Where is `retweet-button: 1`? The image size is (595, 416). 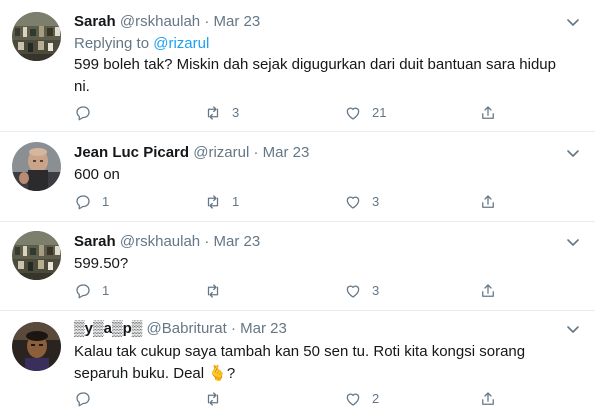 retweet-button: 1 is located at coordinates (221, 202).